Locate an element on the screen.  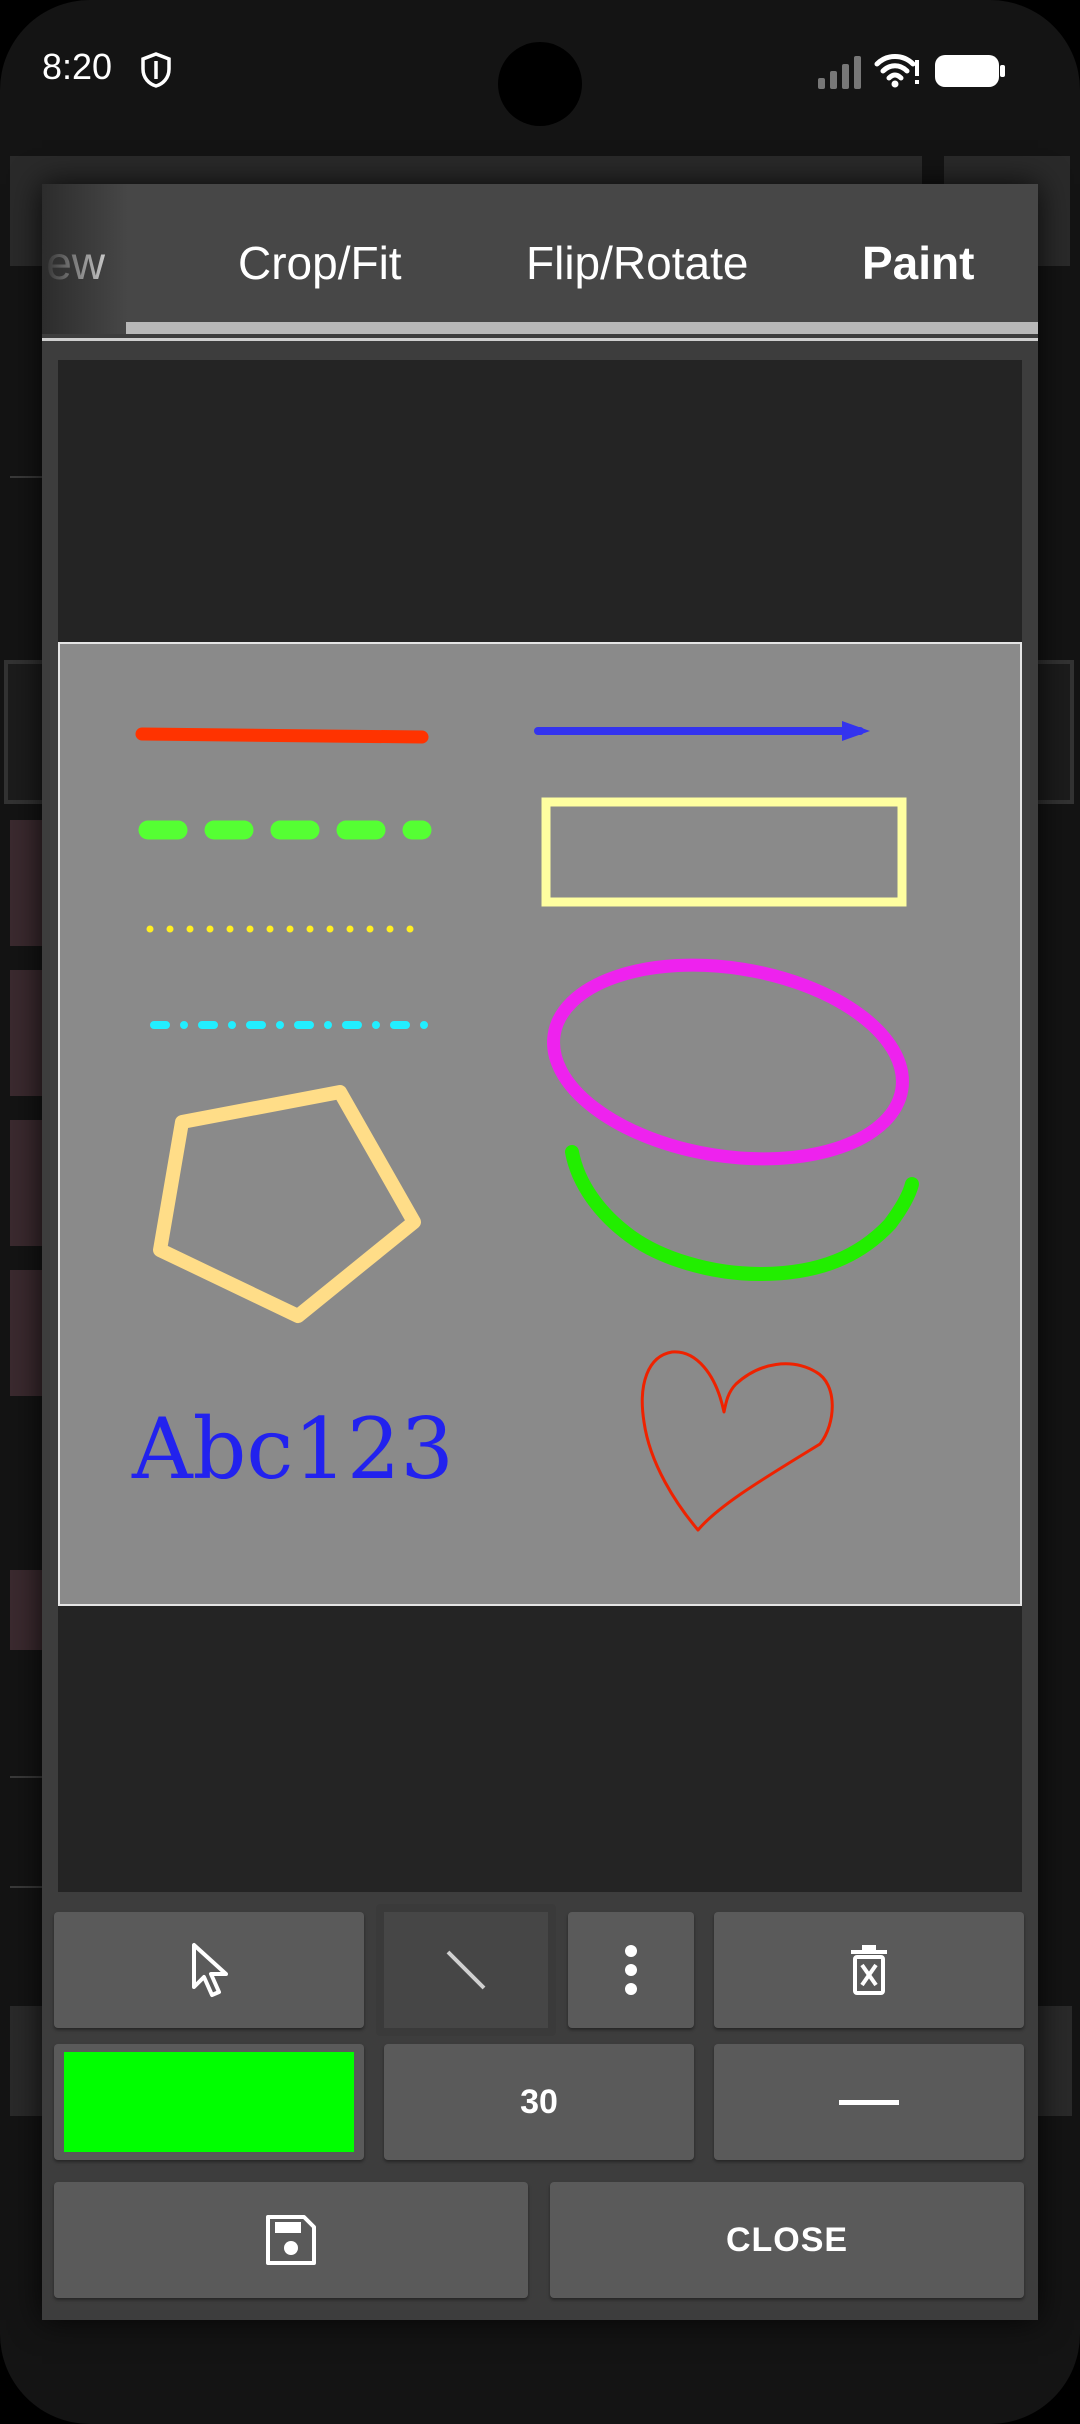
rectangle-shape is located at coordinates (724, 852).